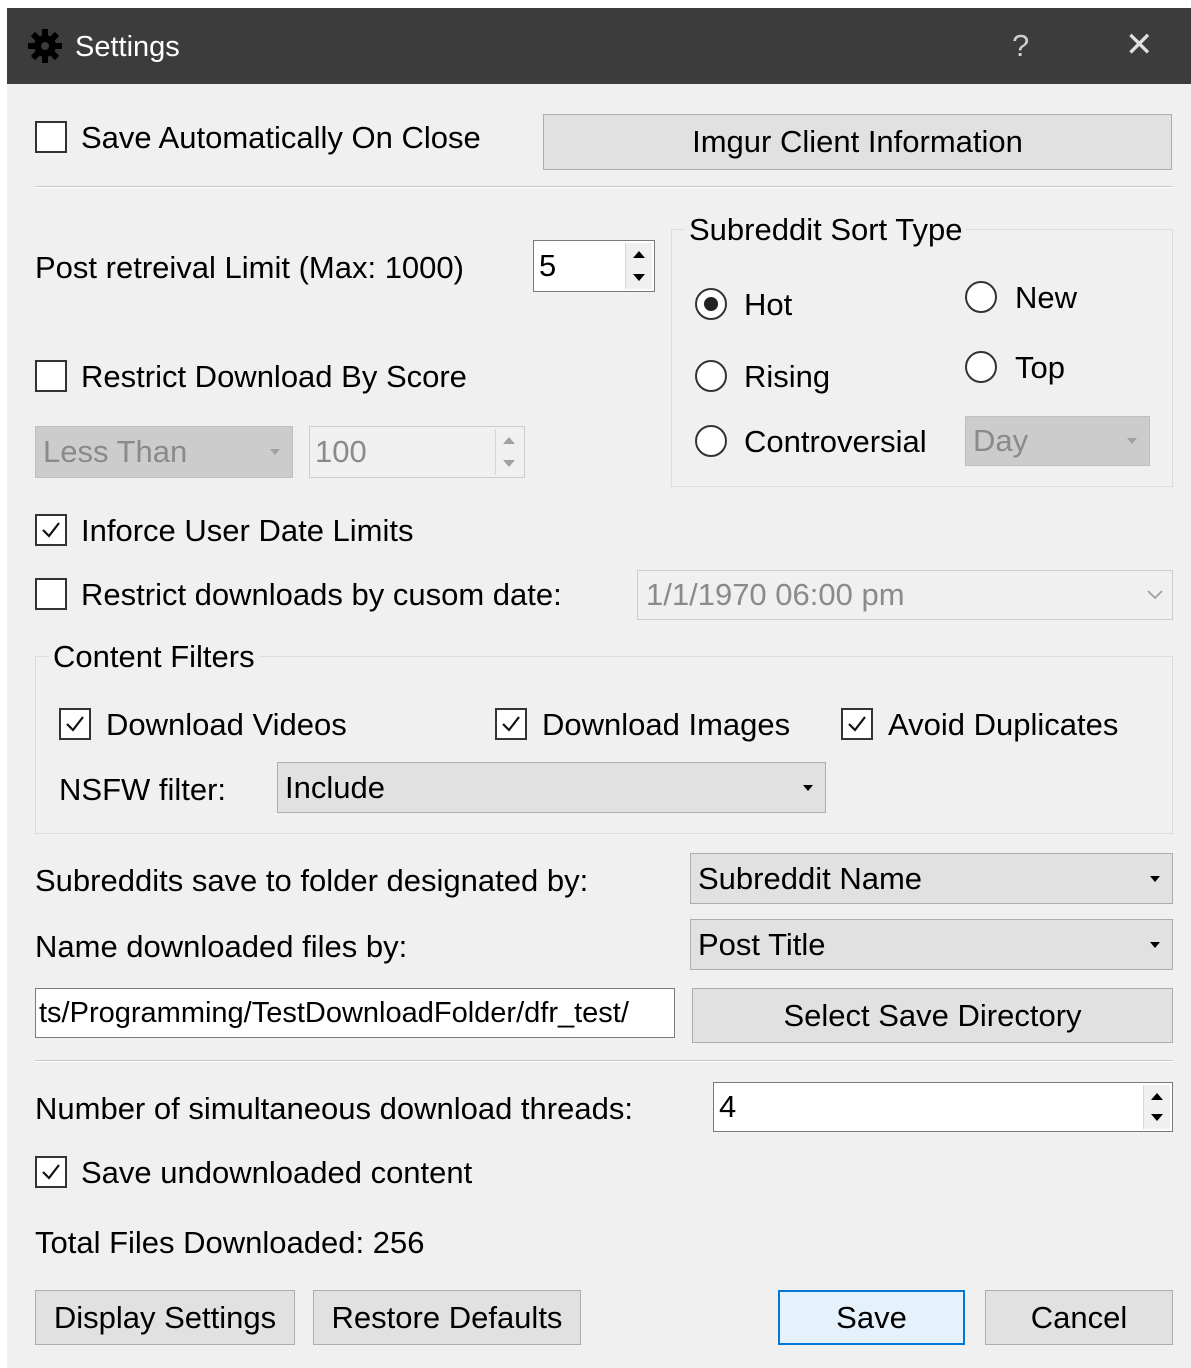 The height and width of the screenshot is (1368, 1191). I want to click on nsfw-filter-dropdown: Include, so click(551, 787).